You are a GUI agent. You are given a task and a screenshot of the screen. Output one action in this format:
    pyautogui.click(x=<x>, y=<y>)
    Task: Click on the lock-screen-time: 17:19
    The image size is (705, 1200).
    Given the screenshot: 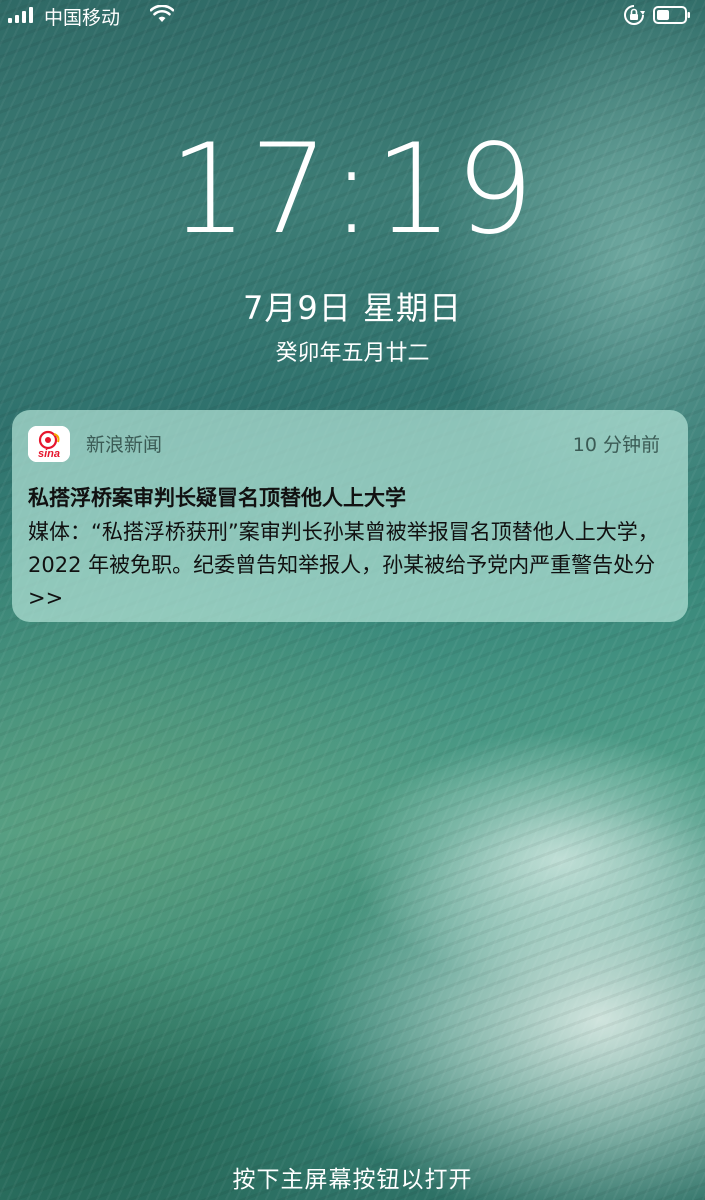 What is the action you would take?
    pyautogui.click(x=352, y=190)
    